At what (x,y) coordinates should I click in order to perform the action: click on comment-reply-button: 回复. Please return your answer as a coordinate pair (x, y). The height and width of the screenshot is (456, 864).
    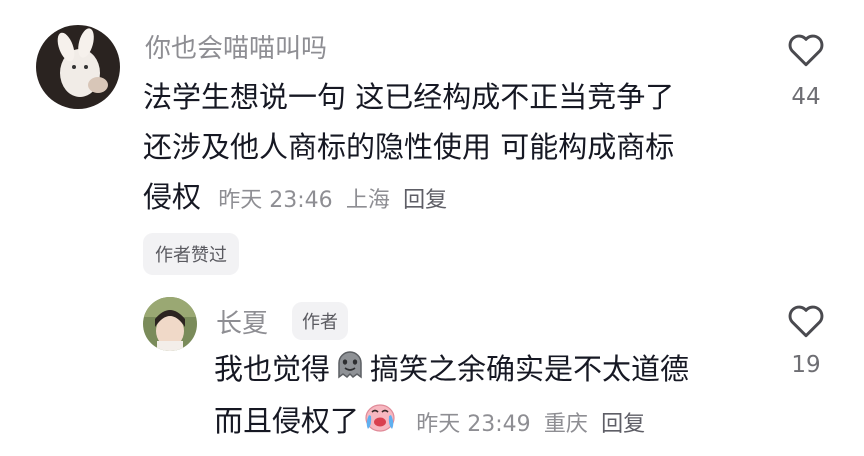
    Looking at the image, I should click on (425, 200).